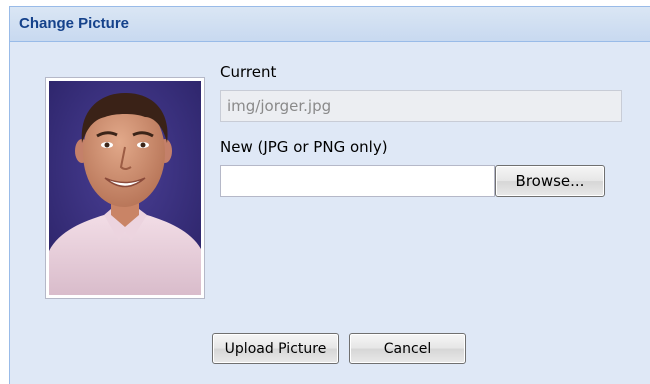 This screenshot has height=384, width=650. I want to click on current-path-value: img/jorger.jpg, so click(279, 106).